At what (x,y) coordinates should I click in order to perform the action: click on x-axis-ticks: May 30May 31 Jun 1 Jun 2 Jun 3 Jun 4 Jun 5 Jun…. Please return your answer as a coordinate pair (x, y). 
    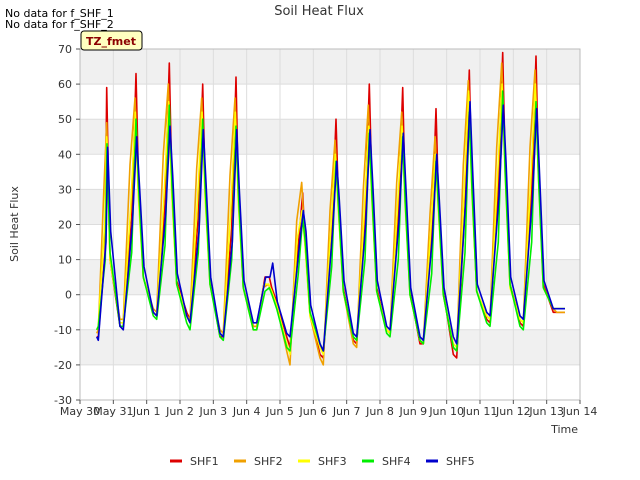
    Looking at the image, I should click on (328, 409).